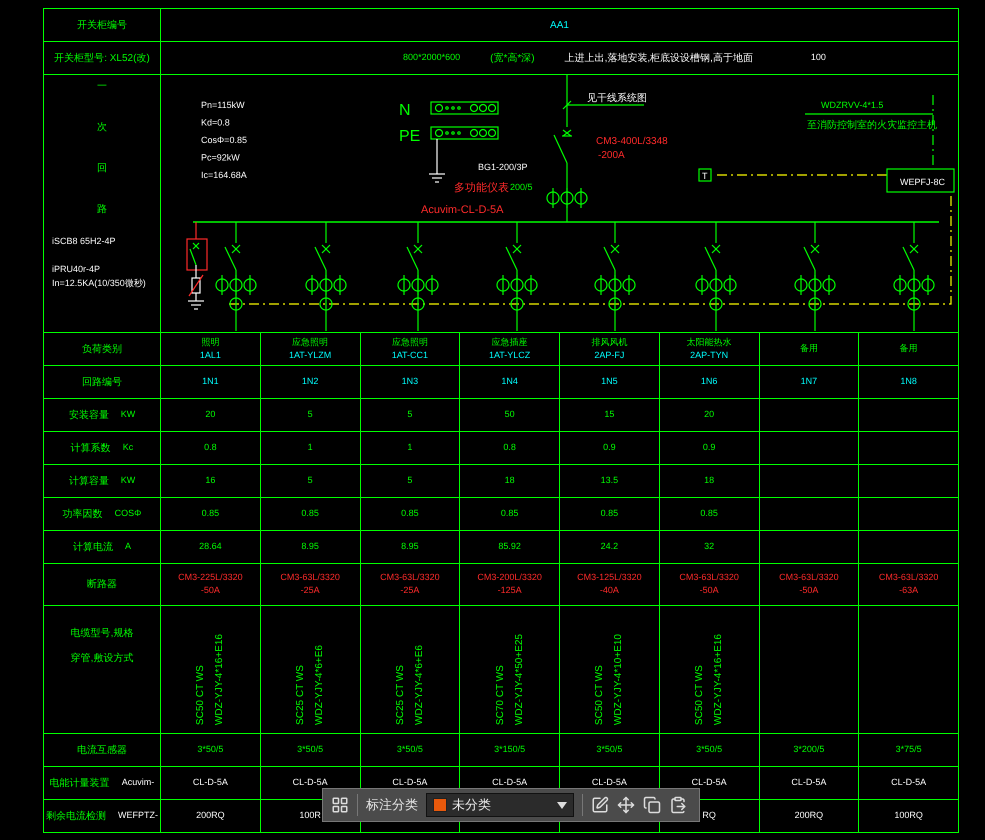  What do you see at coordinates (462, 210) in the screenshot?
I see `meter-model: Acuvim-CL-D-5A` at bounding box center [462, 210].